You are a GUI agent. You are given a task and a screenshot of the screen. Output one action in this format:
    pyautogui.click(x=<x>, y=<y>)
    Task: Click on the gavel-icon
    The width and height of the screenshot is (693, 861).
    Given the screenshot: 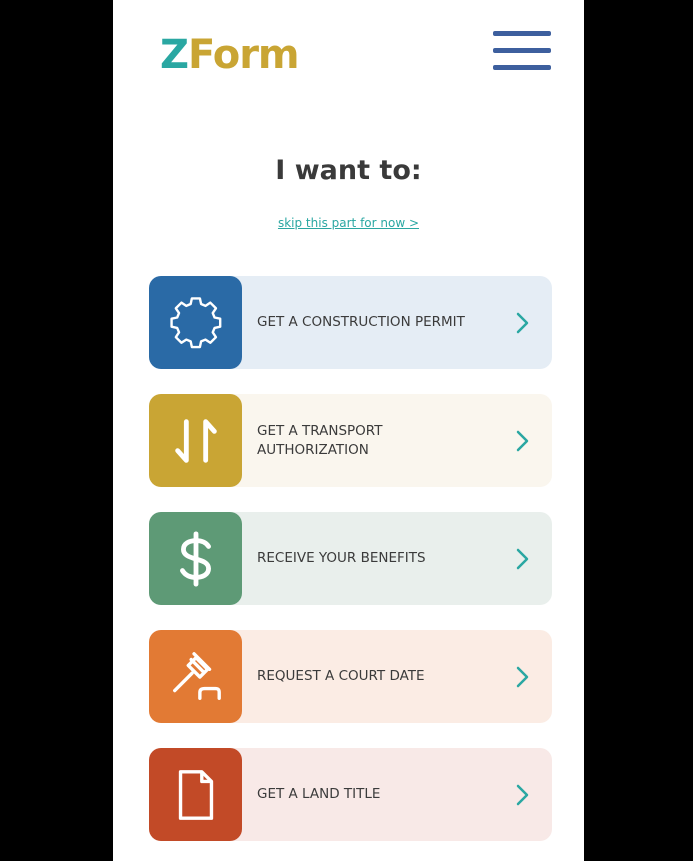 What is the action you would take?
    pyautogui.click(x=196, y=675)
    